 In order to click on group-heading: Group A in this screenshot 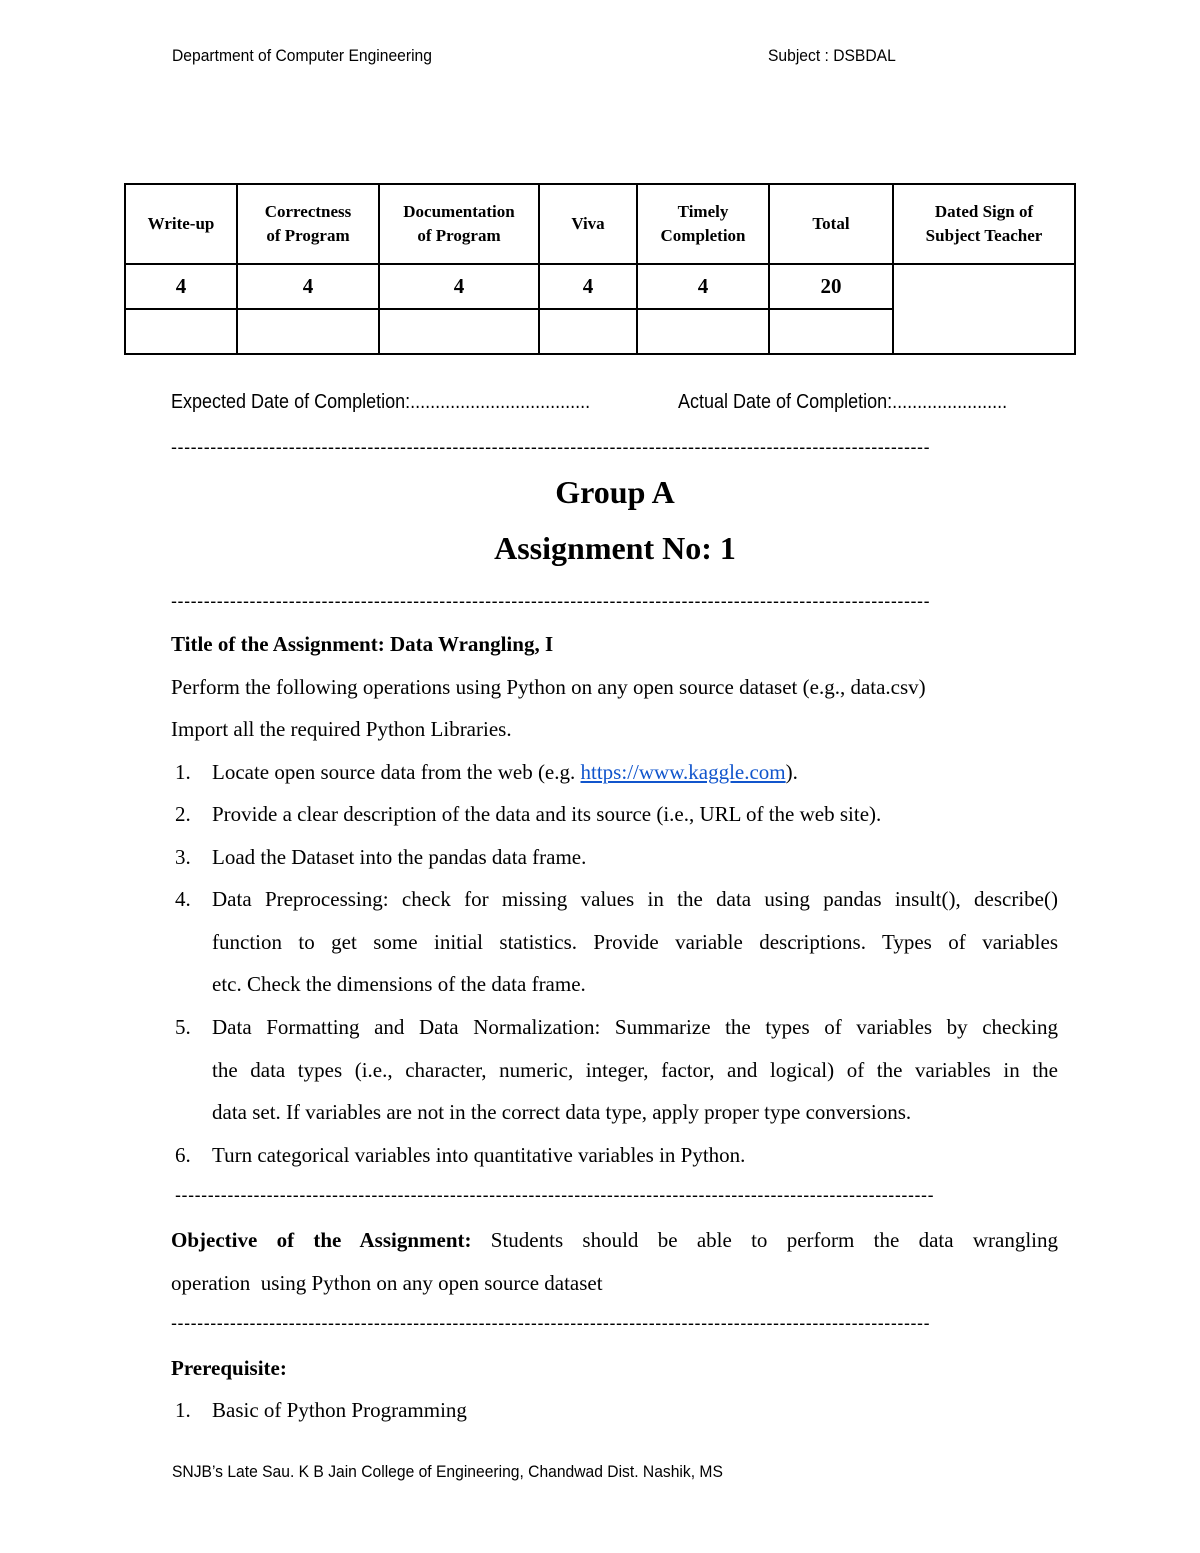, I will do `click(615, 492)`.